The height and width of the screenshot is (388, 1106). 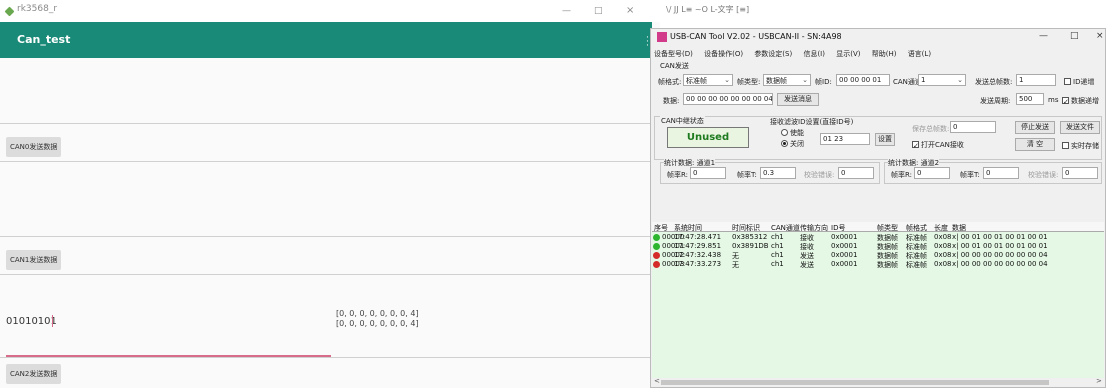 I want to click on send-total-label: 发送总帧数:, so click(x=994, y=82).